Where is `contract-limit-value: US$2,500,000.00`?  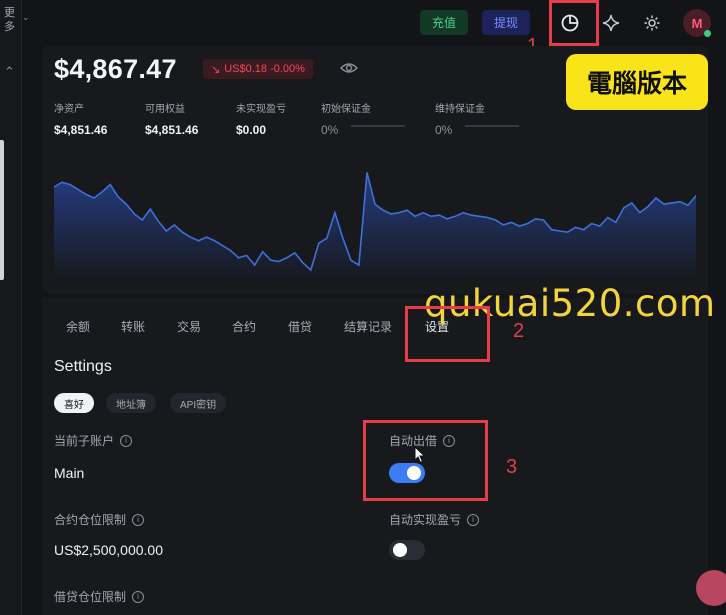 contract-limit-value: US$2,500,000.00 is located at coordinates (108, 550).